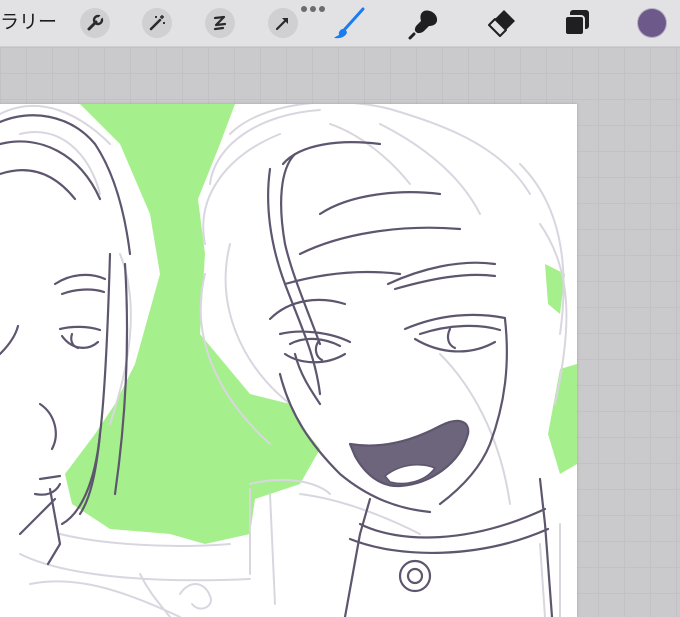 The width and height of the screenshot is (680, 617). Describe the element at coordinates (95, 23) in the screenshot. I see `wrench-icon` at that location.